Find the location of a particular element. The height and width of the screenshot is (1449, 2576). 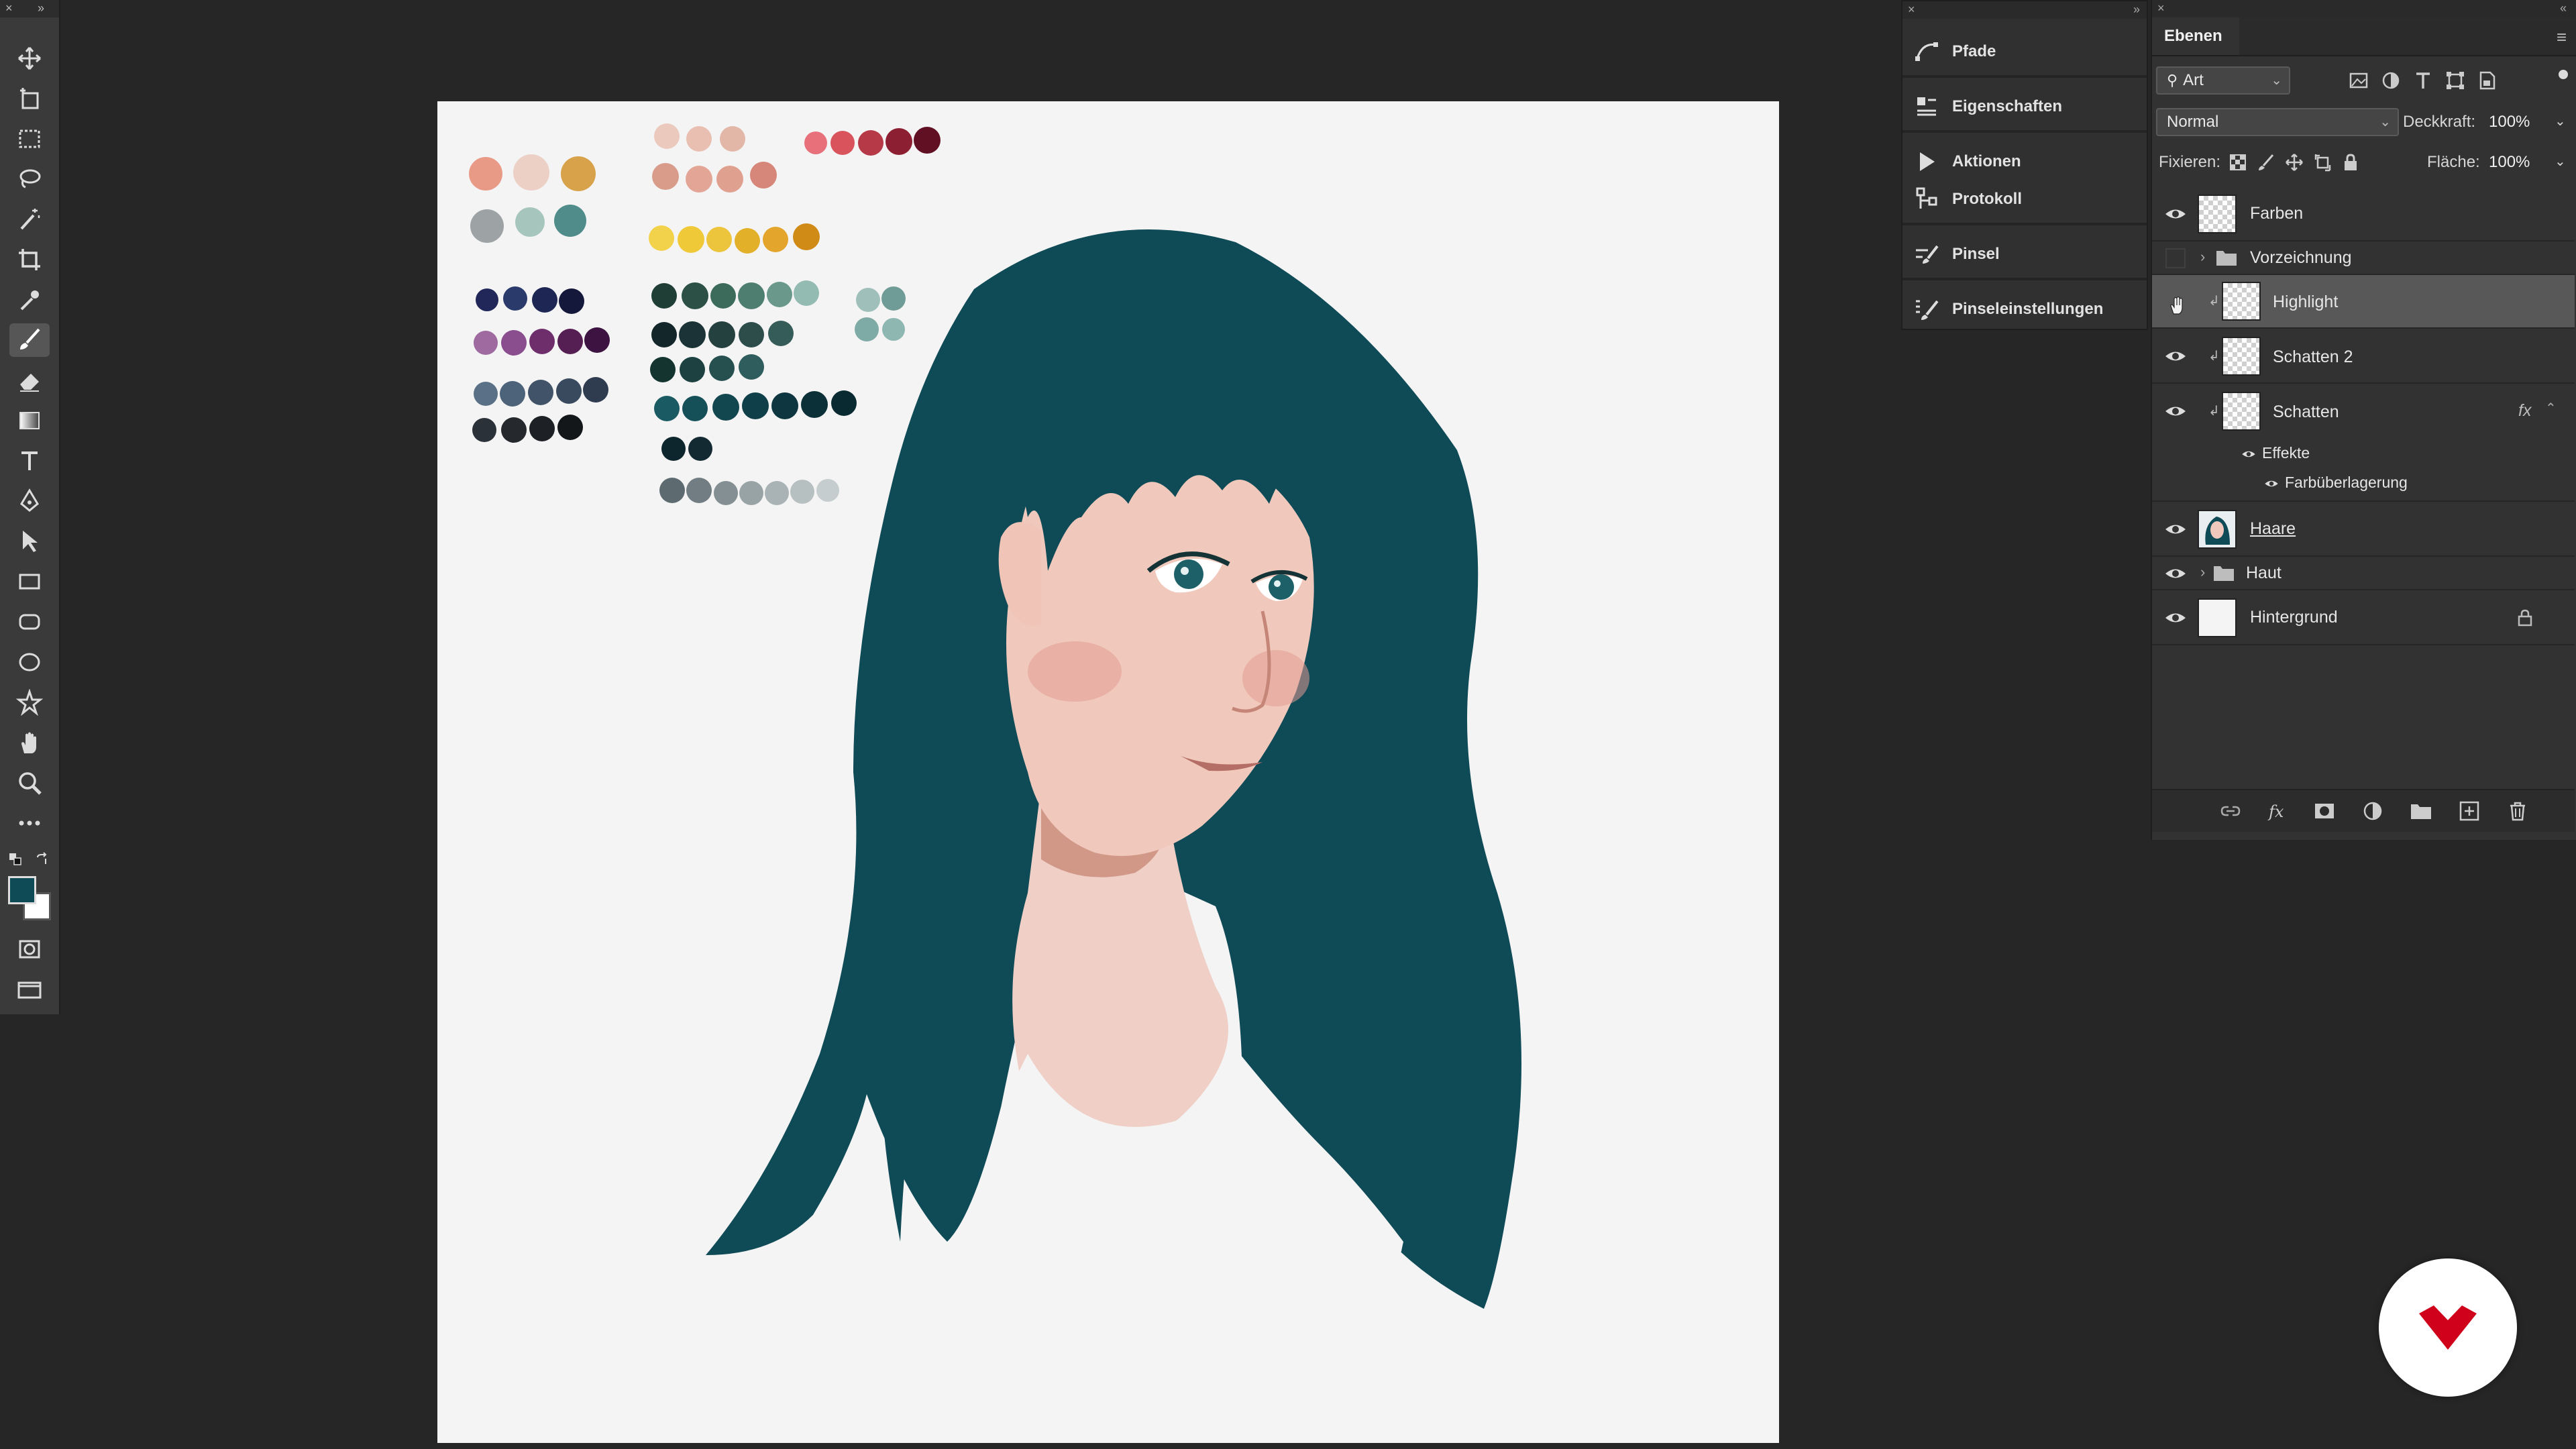

zoom-tool is located at coordinates (29, 783).